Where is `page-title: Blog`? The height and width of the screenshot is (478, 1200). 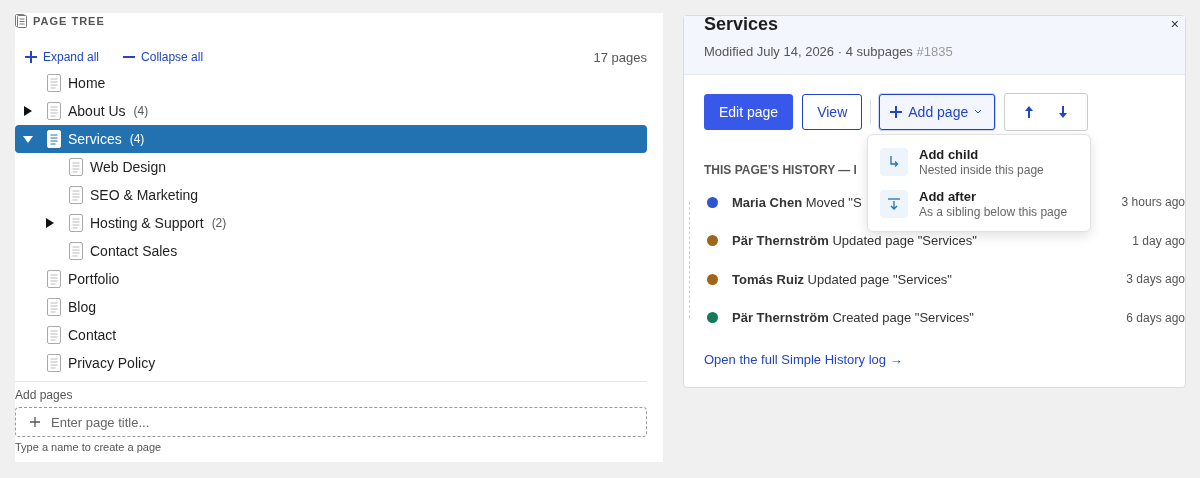
page-title: Blog is located at coordinates (82, 307).